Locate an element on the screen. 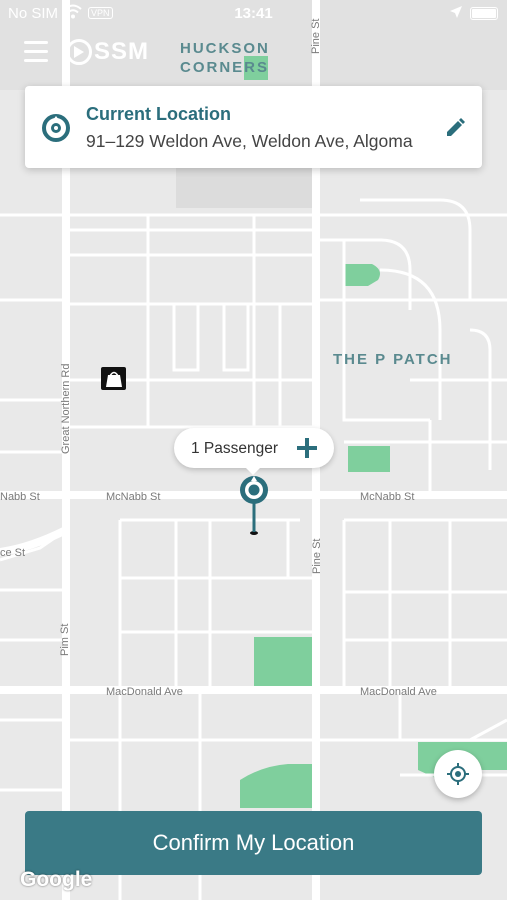  battery-icon is located at coordinates (484, 13).